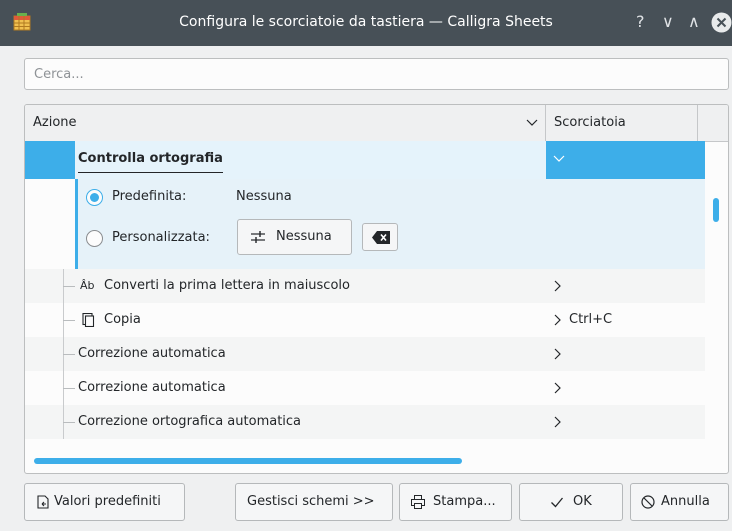  What do you see at coordinates (418, 502) in the screenshot?
I see `printer-icon` at bounding box center [418, 502].